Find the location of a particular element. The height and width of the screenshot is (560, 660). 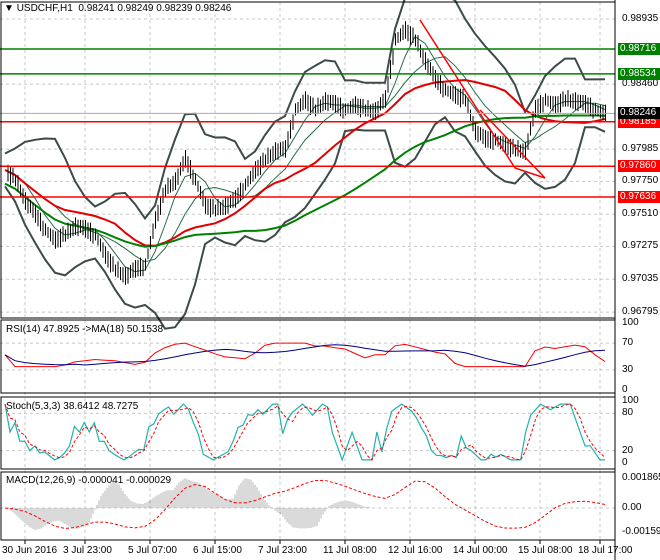

price-tick: 0.97985 is located at coordinates (640, 149).